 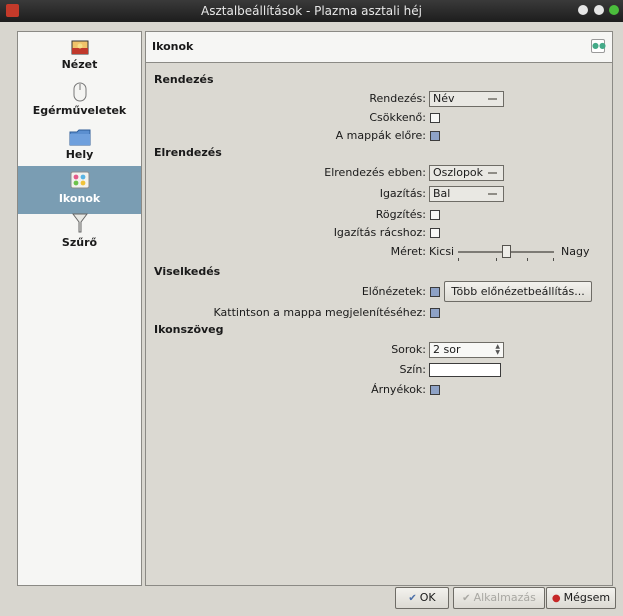 I want to click on window-title: Asztalbeállítások - Plazma asztali héj, so click(x=311, y=11).